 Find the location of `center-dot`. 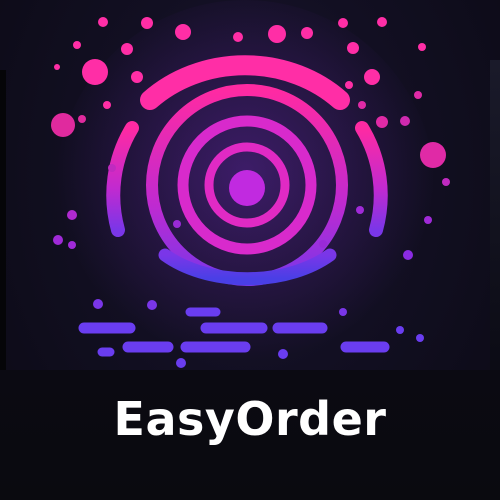

center-dot is located at coordinates (247, 188).